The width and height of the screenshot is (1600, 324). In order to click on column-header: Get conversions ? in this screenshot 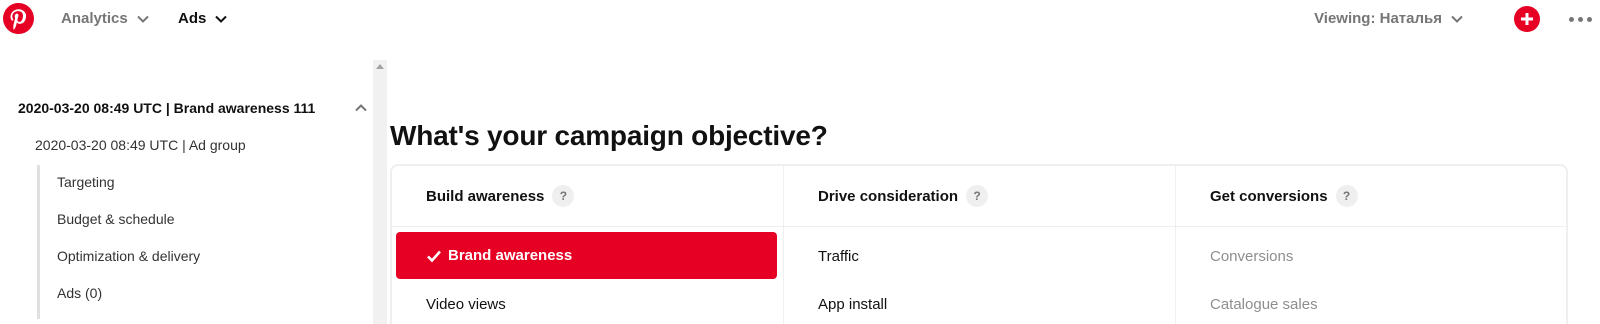, I will do `click(1372, 196)`.